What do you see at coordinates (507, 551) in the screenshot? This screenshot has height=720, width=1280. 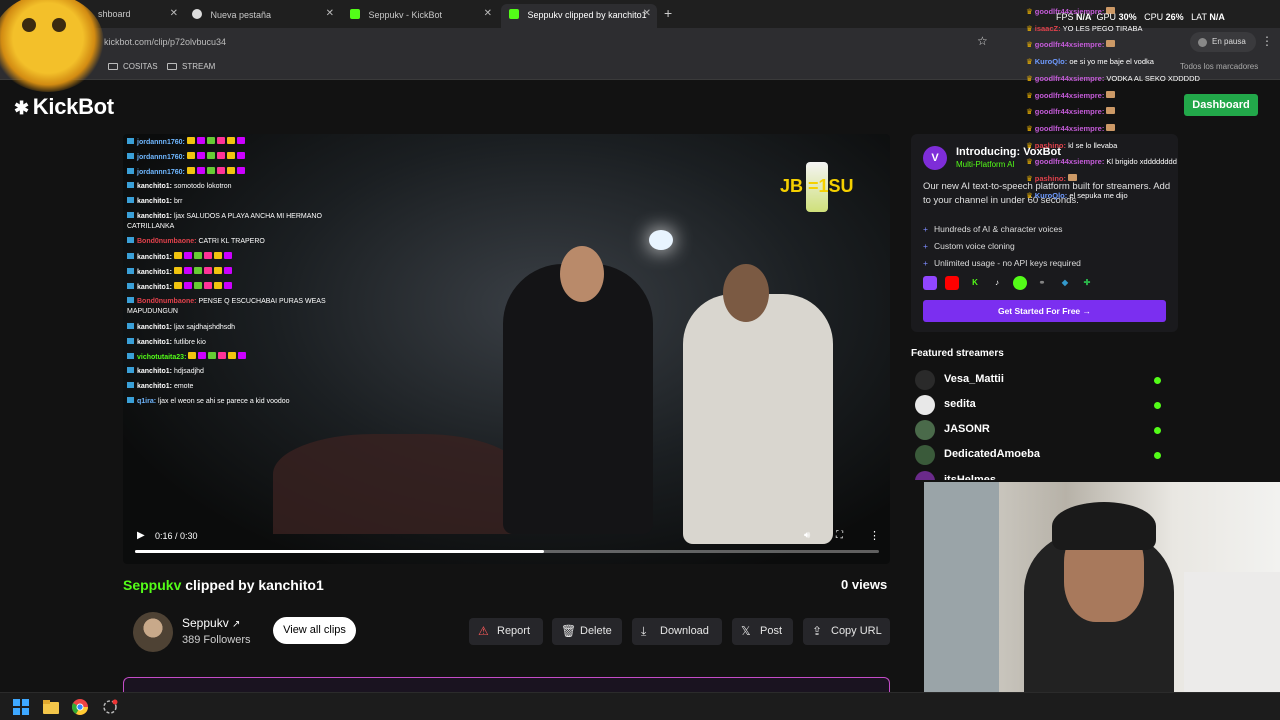 I see `video-progress-bar` at bounding box center [507, 551].